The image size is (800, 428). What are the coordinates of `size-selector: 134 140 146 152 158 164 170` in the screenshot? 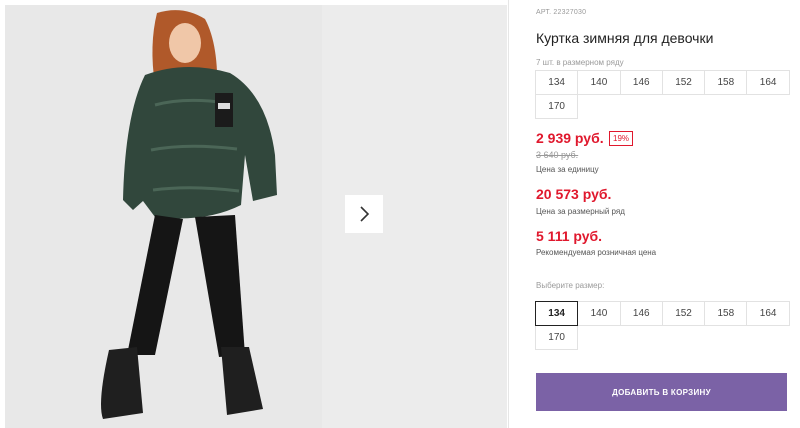 It's located at (662, 325).